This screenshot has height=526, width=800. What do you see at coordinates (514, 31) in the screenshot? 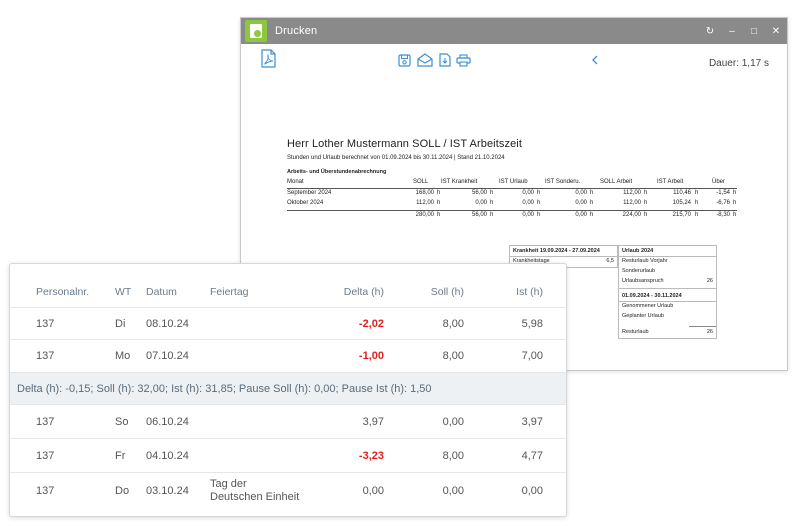
I see `window-titlebar: Drucken ↻ – □ ✕` at bounding box center [514, 31].